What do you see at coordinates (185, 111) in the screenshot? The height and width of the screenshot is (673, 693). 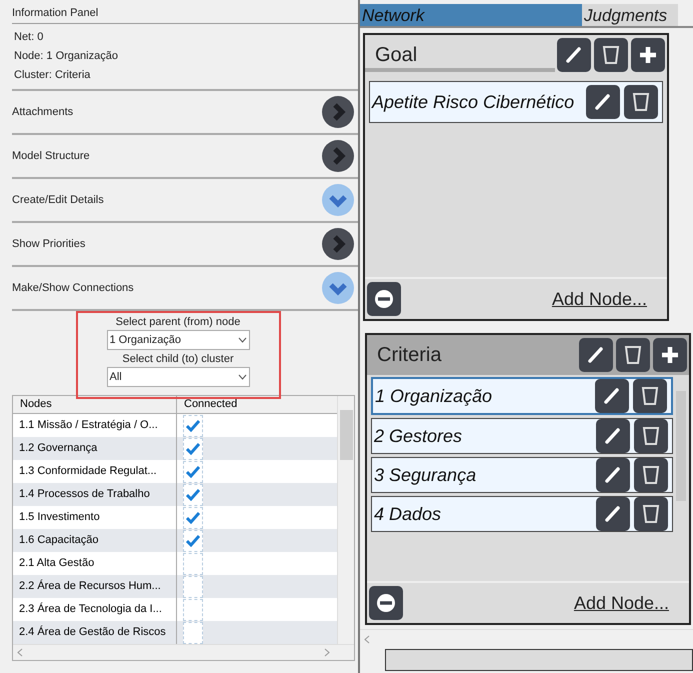 I see `section-header: Attachments` at bounding box center [185, 111].